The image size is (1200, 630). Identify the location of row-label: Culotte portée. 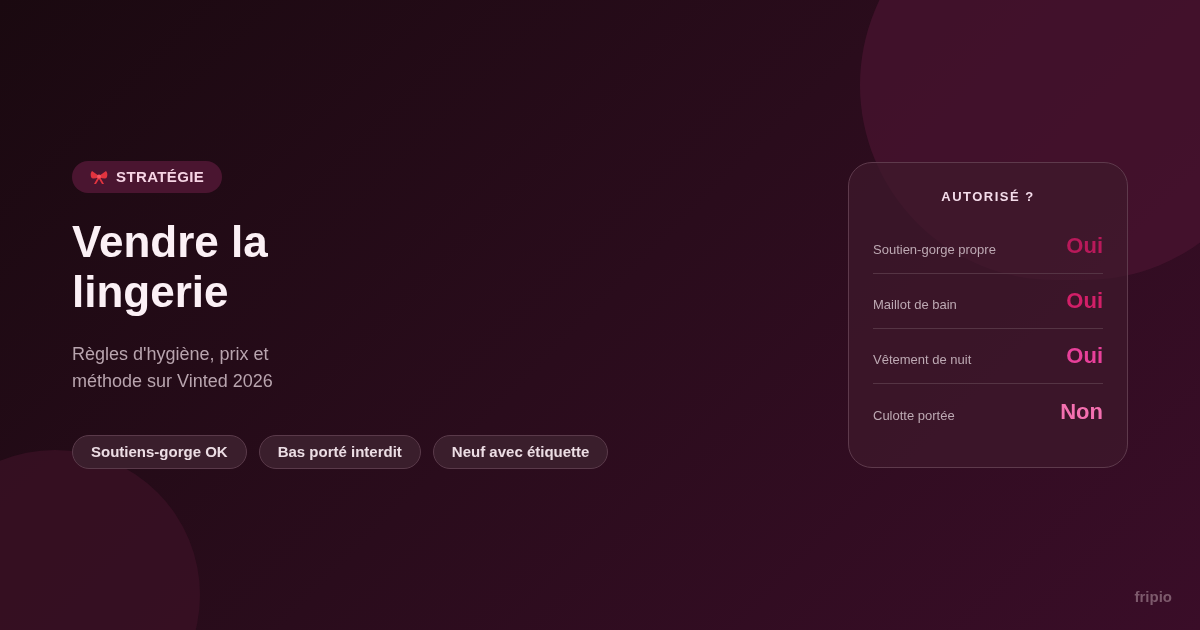
(914, 415).